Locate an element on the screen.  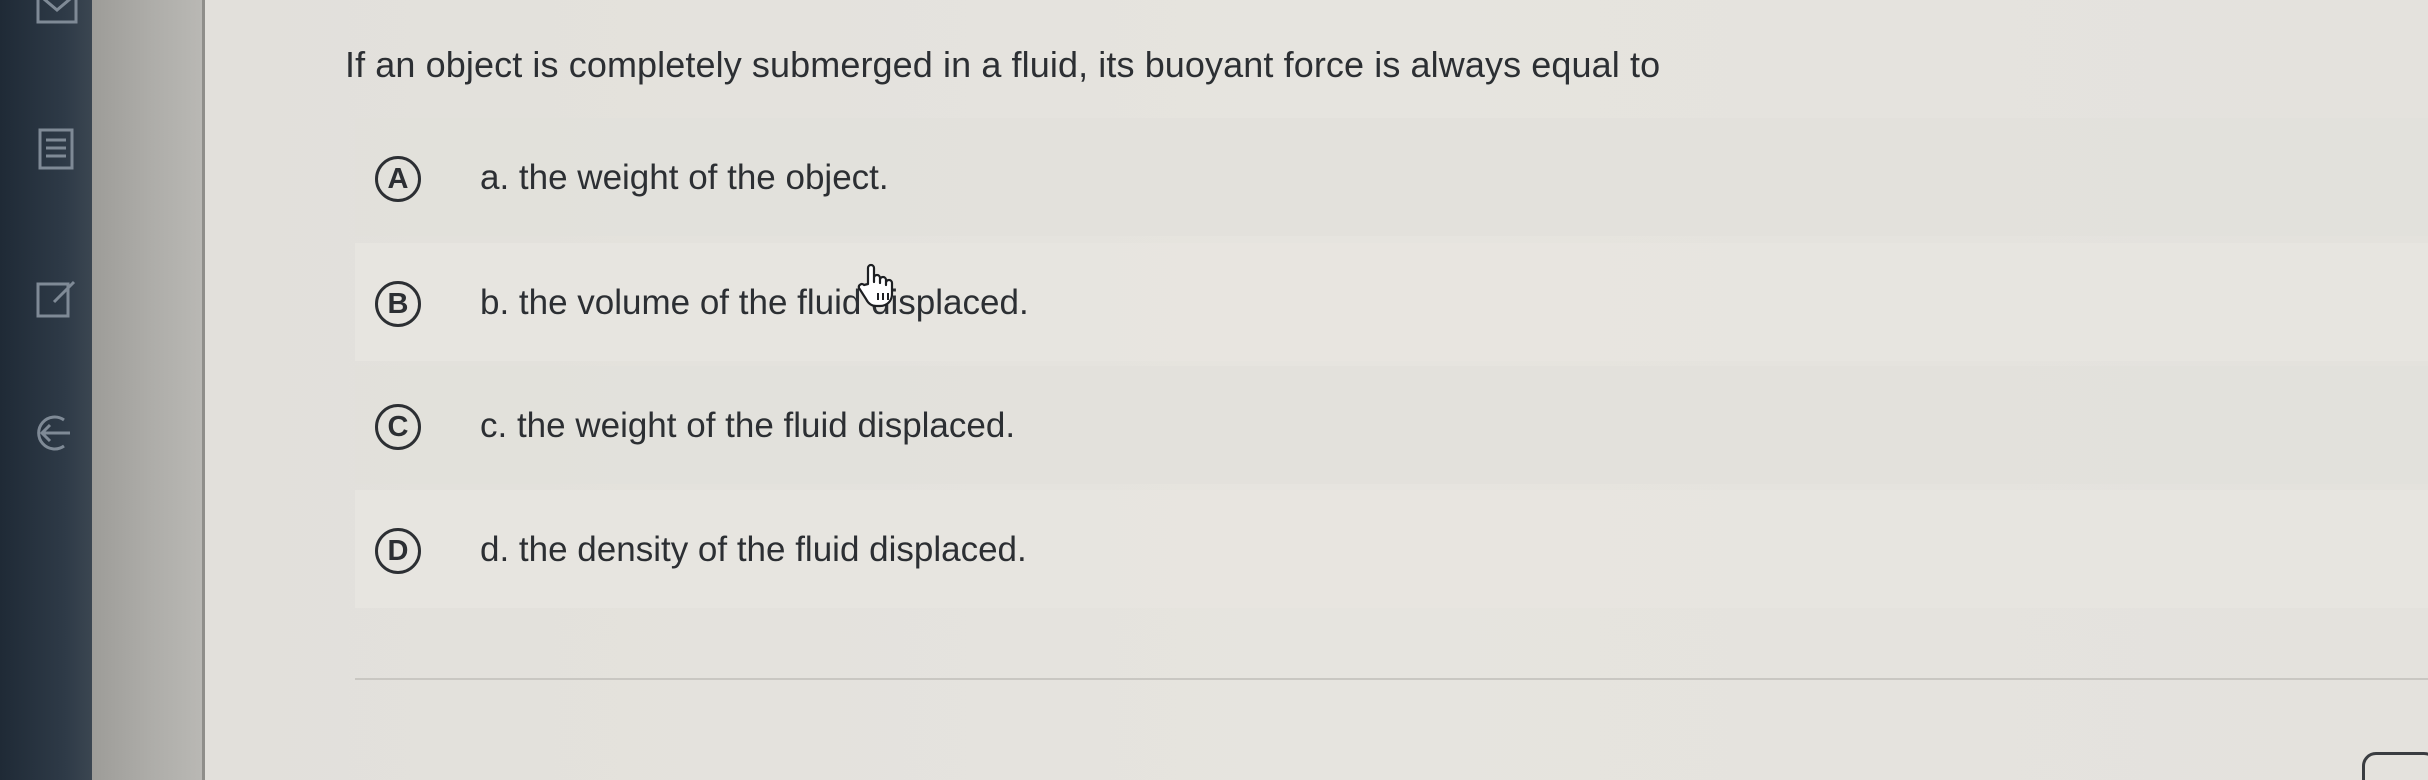
option-b: B b. the volume of the fluid displaced. is located at coordinates (1391, 302).